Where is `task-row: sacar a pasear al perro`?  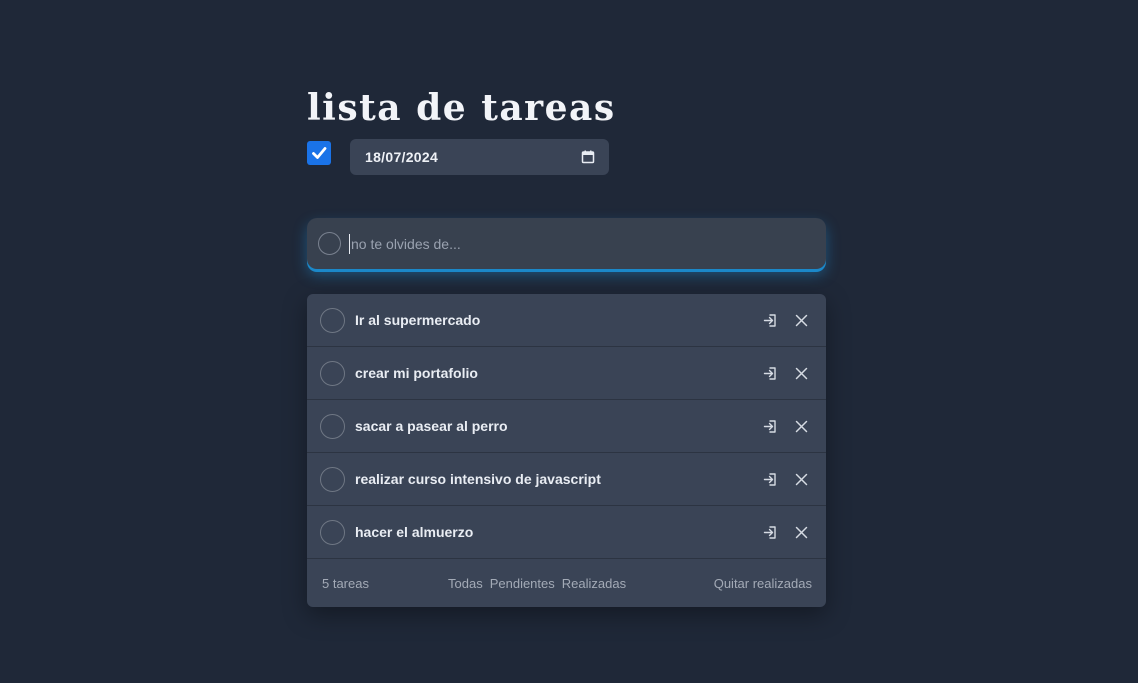 task-row: sacar a pasear al perro is located at coordinates (566, 426).